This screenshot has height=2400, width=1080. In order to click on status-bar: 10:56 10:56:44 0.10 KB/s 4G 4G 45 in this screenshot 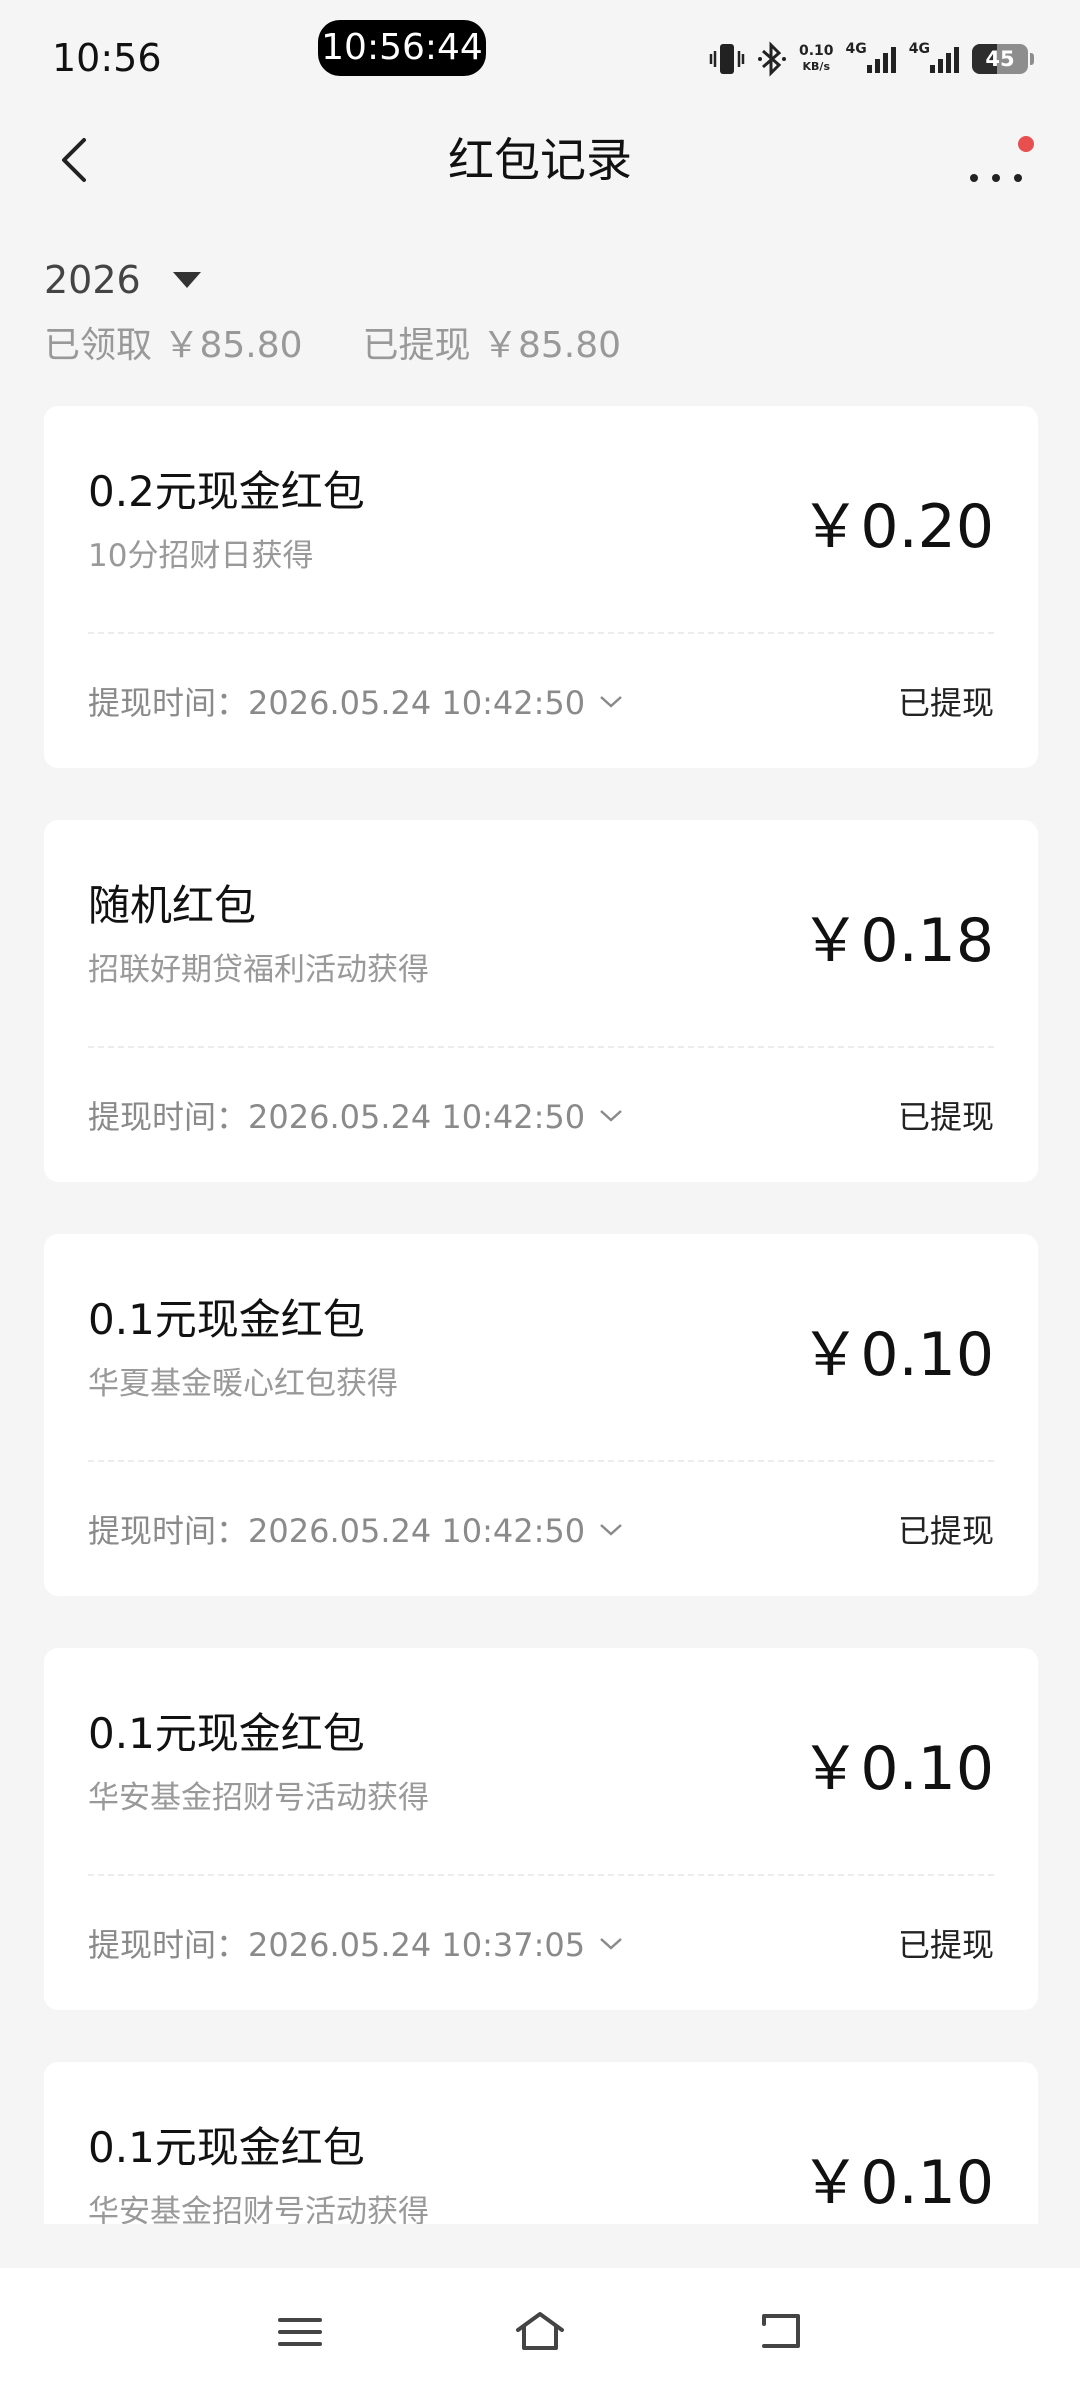, I will do `click(540, 55)`.